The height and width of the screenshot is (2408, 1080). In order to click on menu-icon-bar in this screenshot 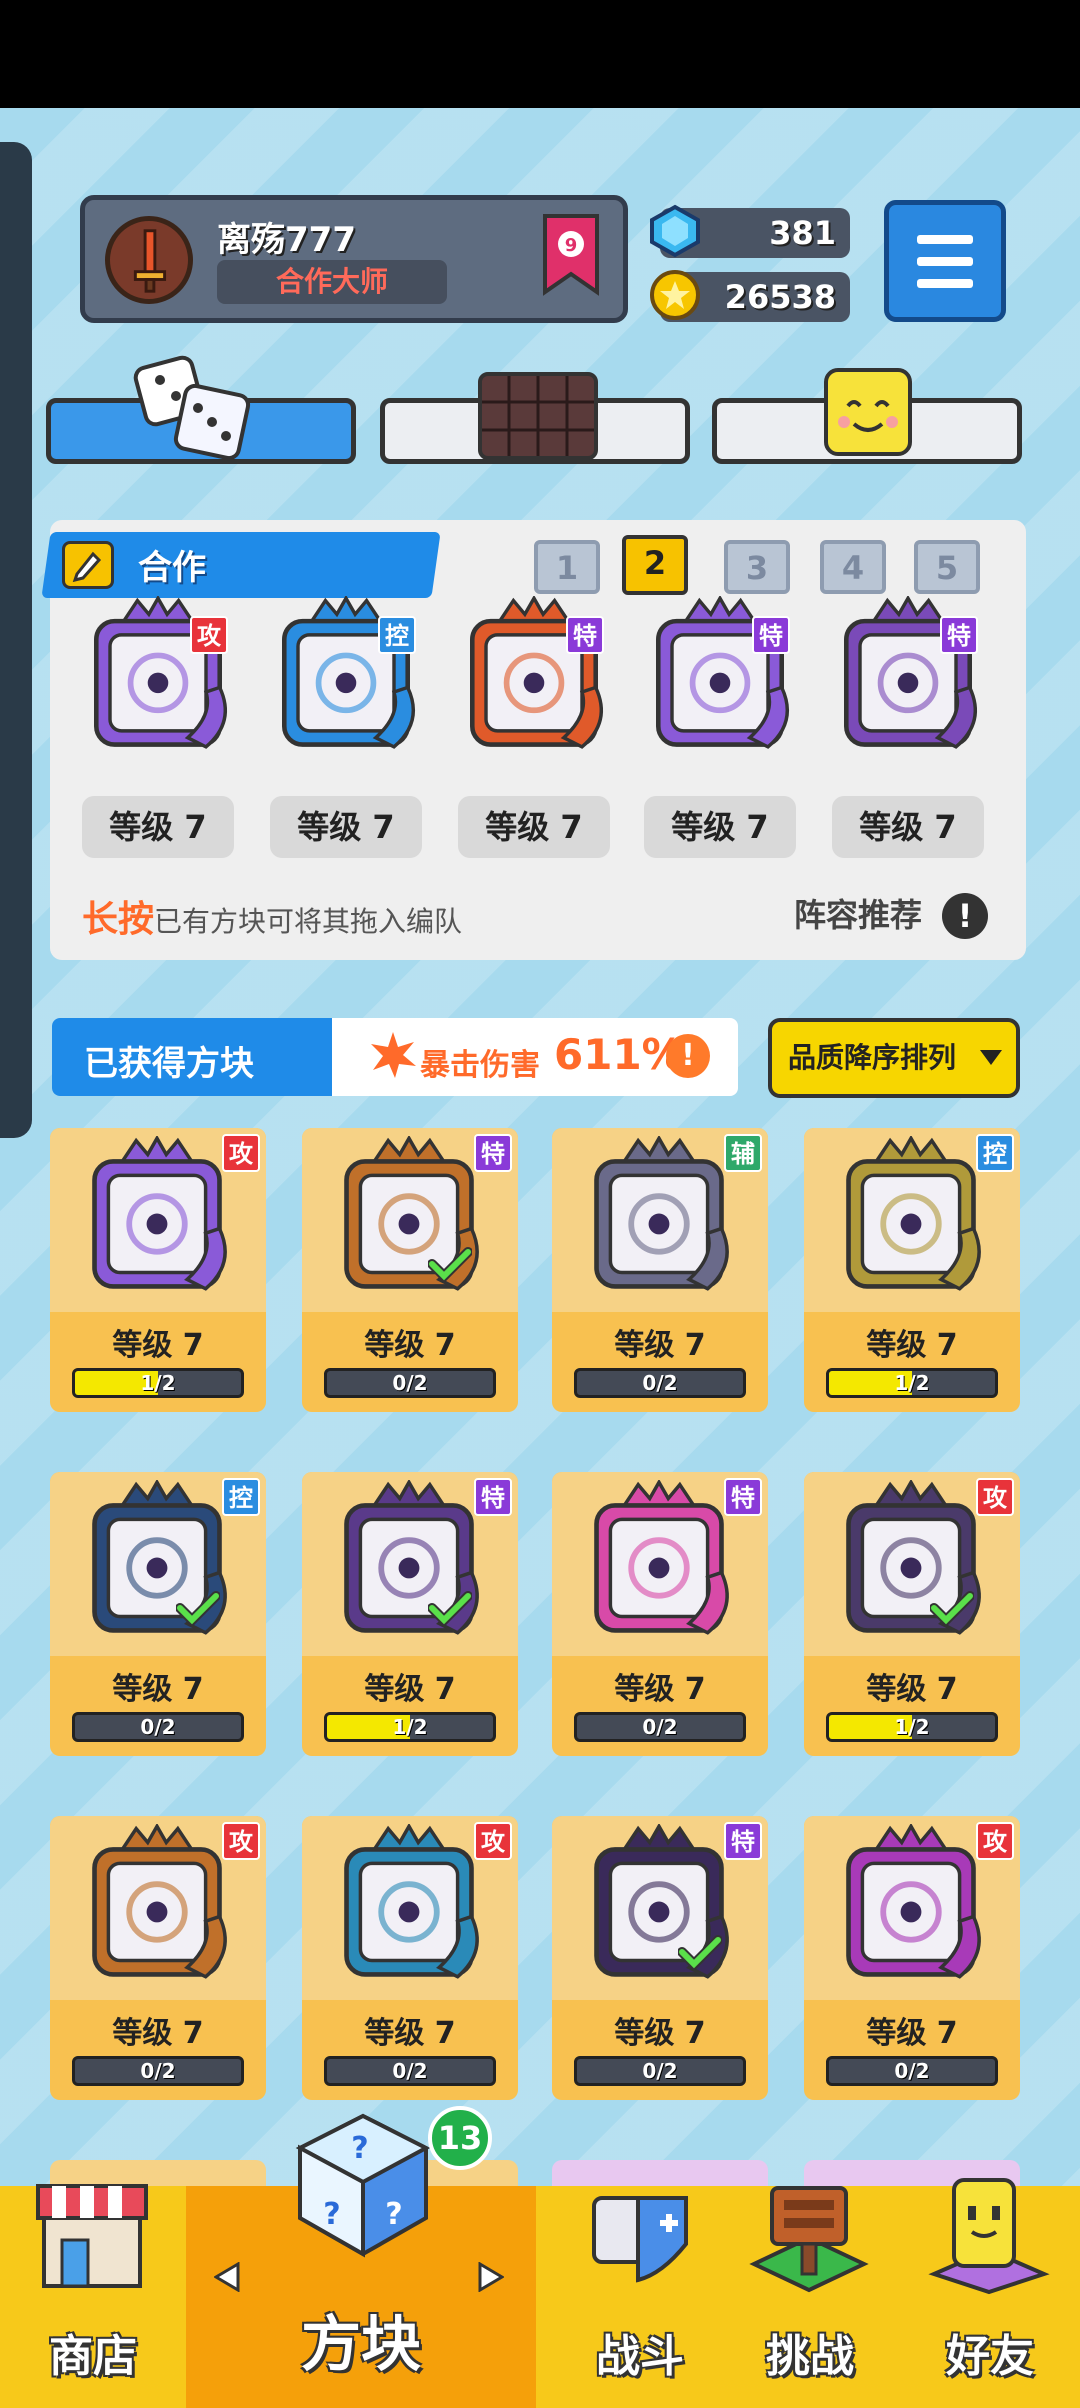, I will do `click(945, 261)`.